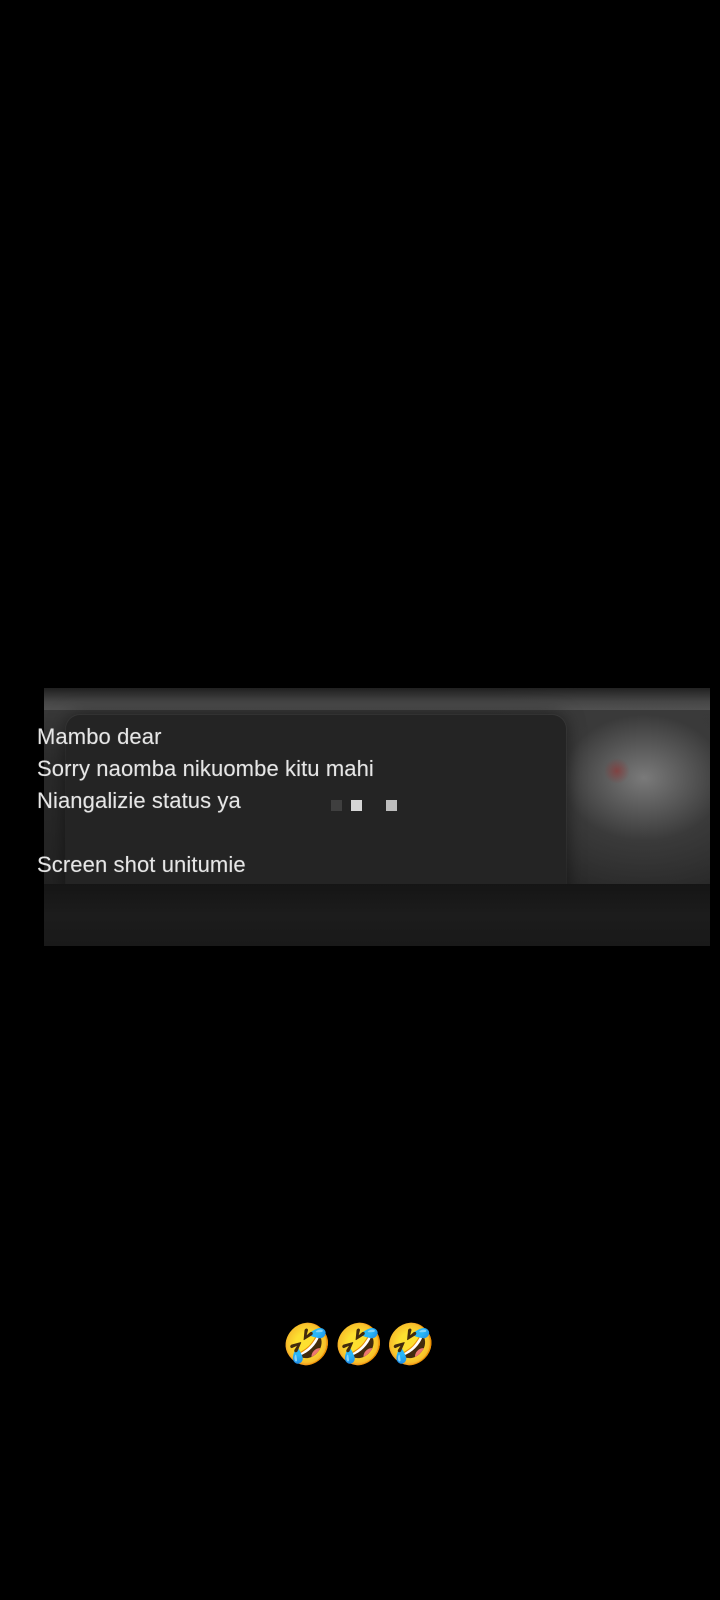  Describe the element at coordinates (99, 736) in the screenshot. I see `message-line-greeting: Mambo dear` at that location.